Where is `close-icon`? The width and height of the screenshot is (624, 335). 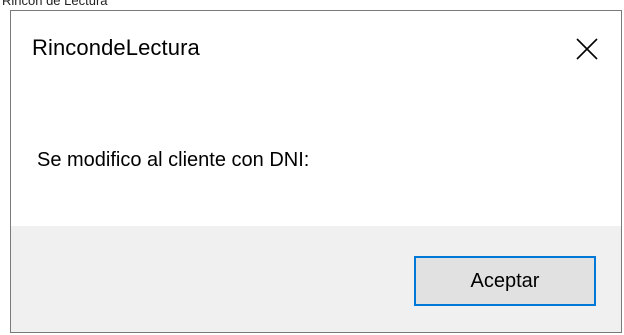
close-icon is located at coordinates (587, 49).